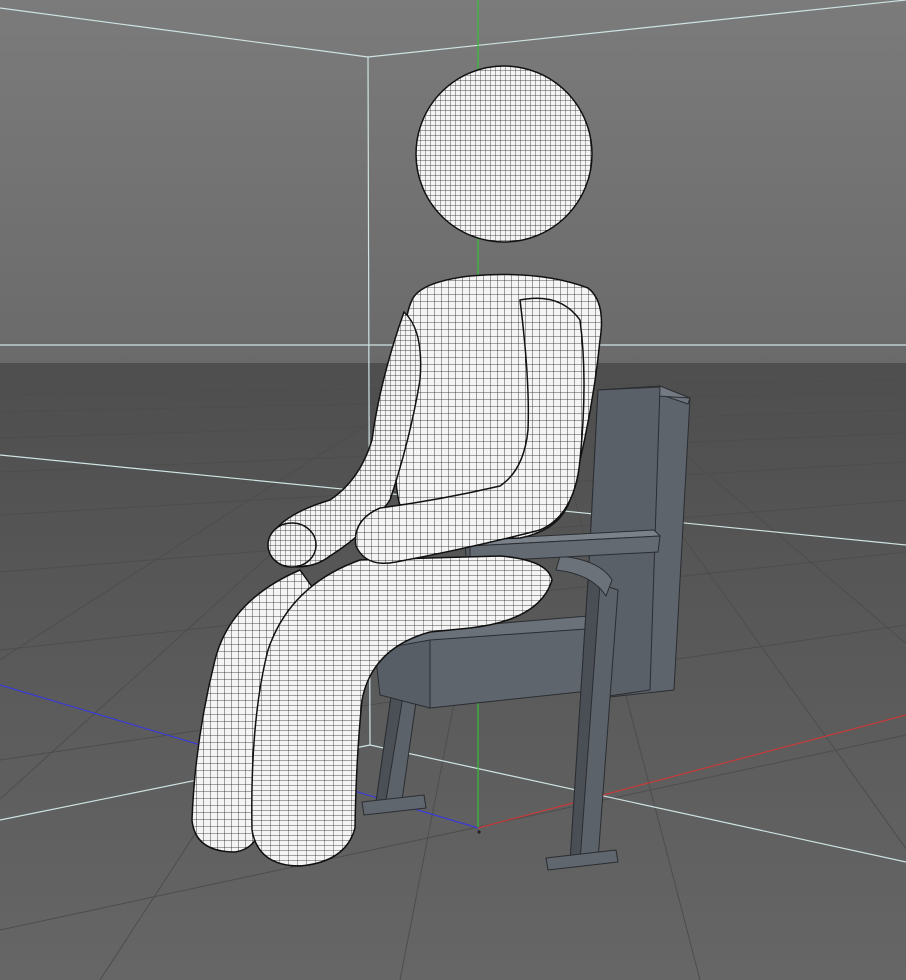  Describe the element at coordinates (479, 832) in the screenshot. I see `world-origin-point` at that location.